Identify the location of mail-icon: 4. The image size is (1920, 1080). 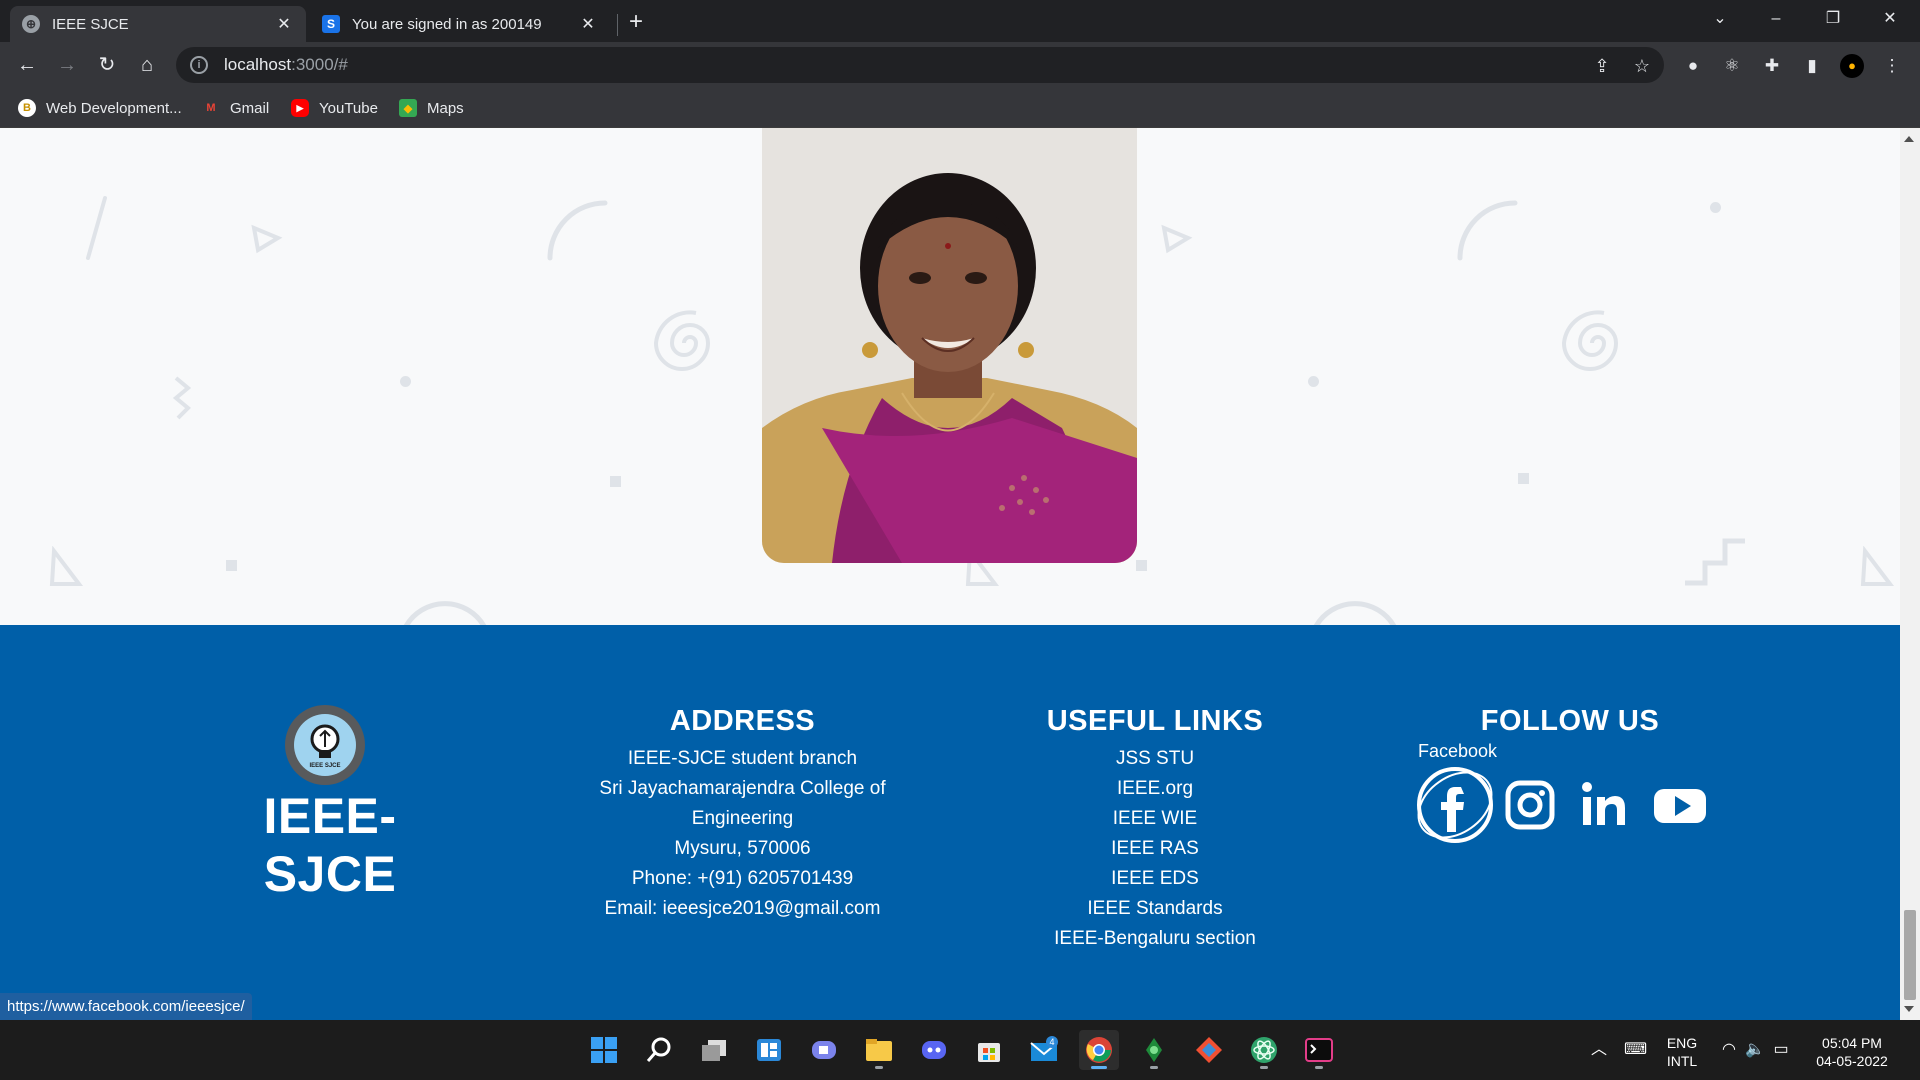
(1044, 1050).